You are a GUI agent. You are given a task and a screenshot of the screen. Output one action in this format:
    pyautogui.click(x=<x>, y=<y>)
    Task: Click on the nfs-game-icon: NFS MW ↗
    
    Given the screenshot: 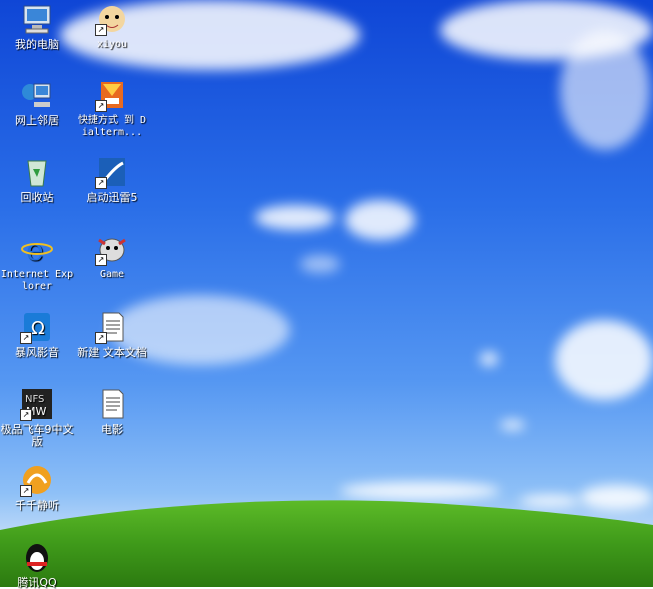 What is the action you would take?
    pyautogui.click(x=37, y=404)
    